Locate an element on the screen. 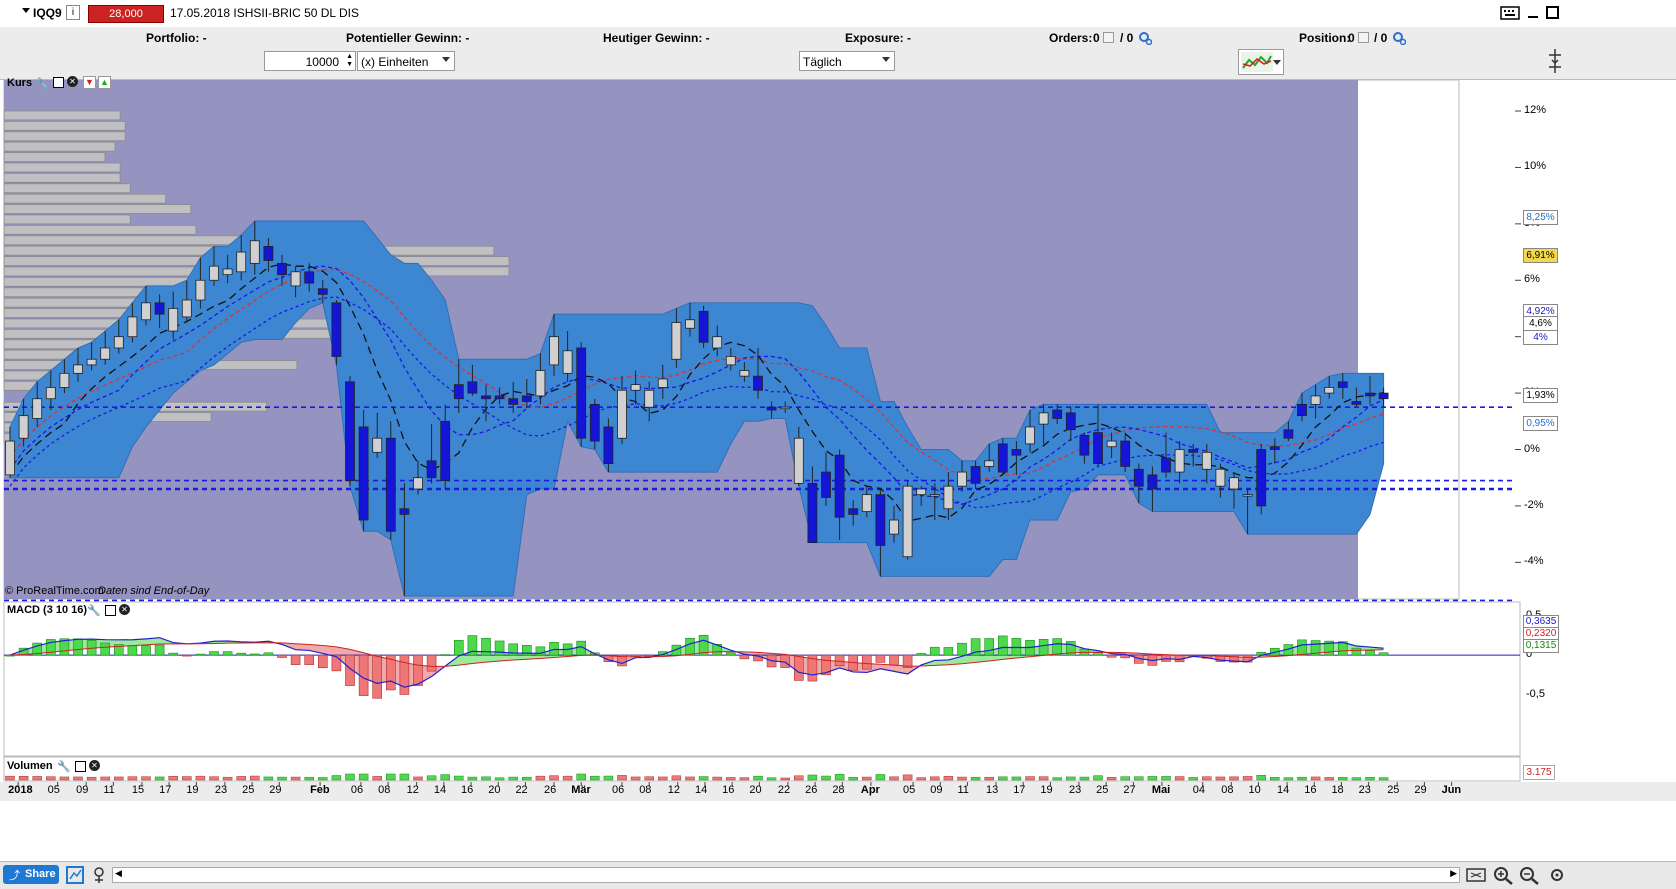 The width and height of the screenshot is (1676, 889). share-button: ⤴ Share is located at coordinates (31, 874).